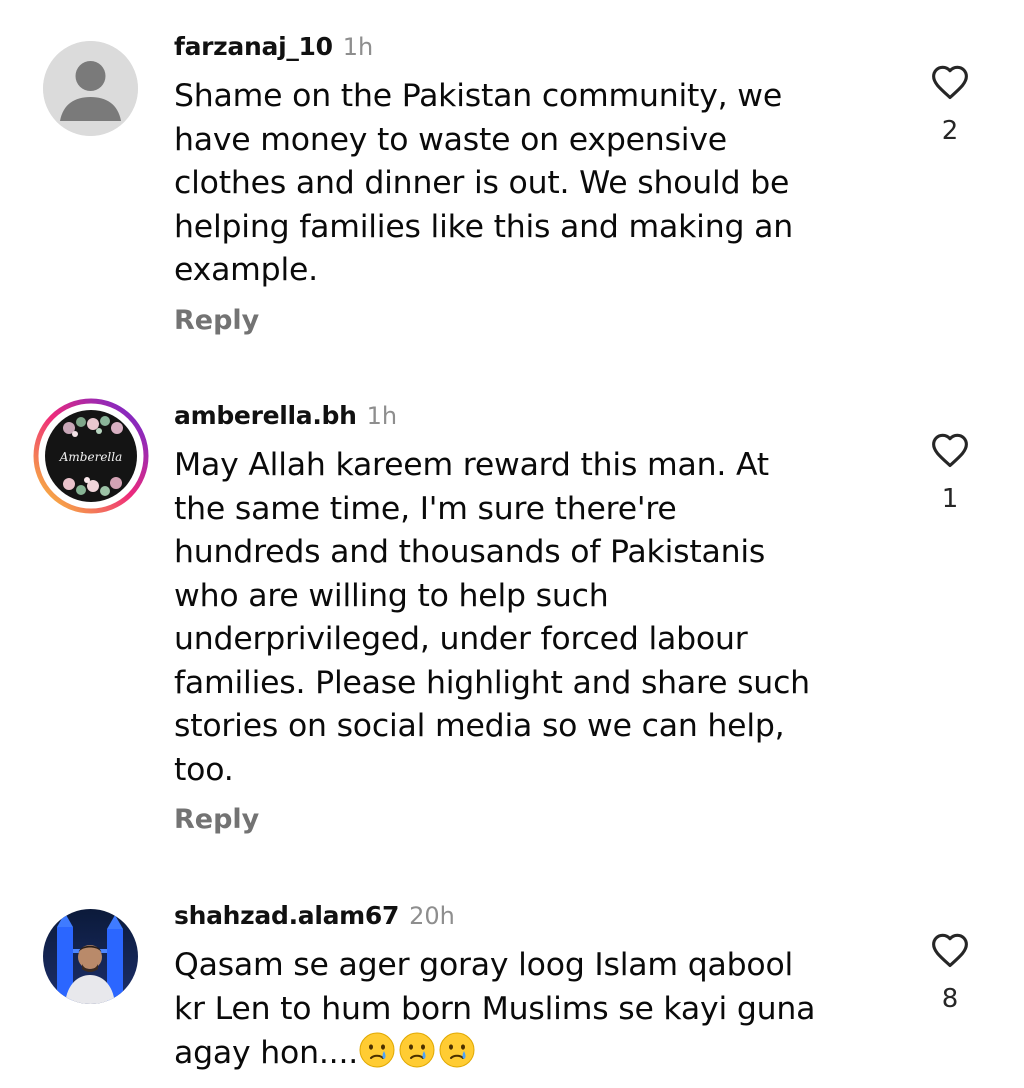 The width and height of the screenshot is (1024, 1088). I want to click on avatar-logo-text: Amberella, so click(91, 457).